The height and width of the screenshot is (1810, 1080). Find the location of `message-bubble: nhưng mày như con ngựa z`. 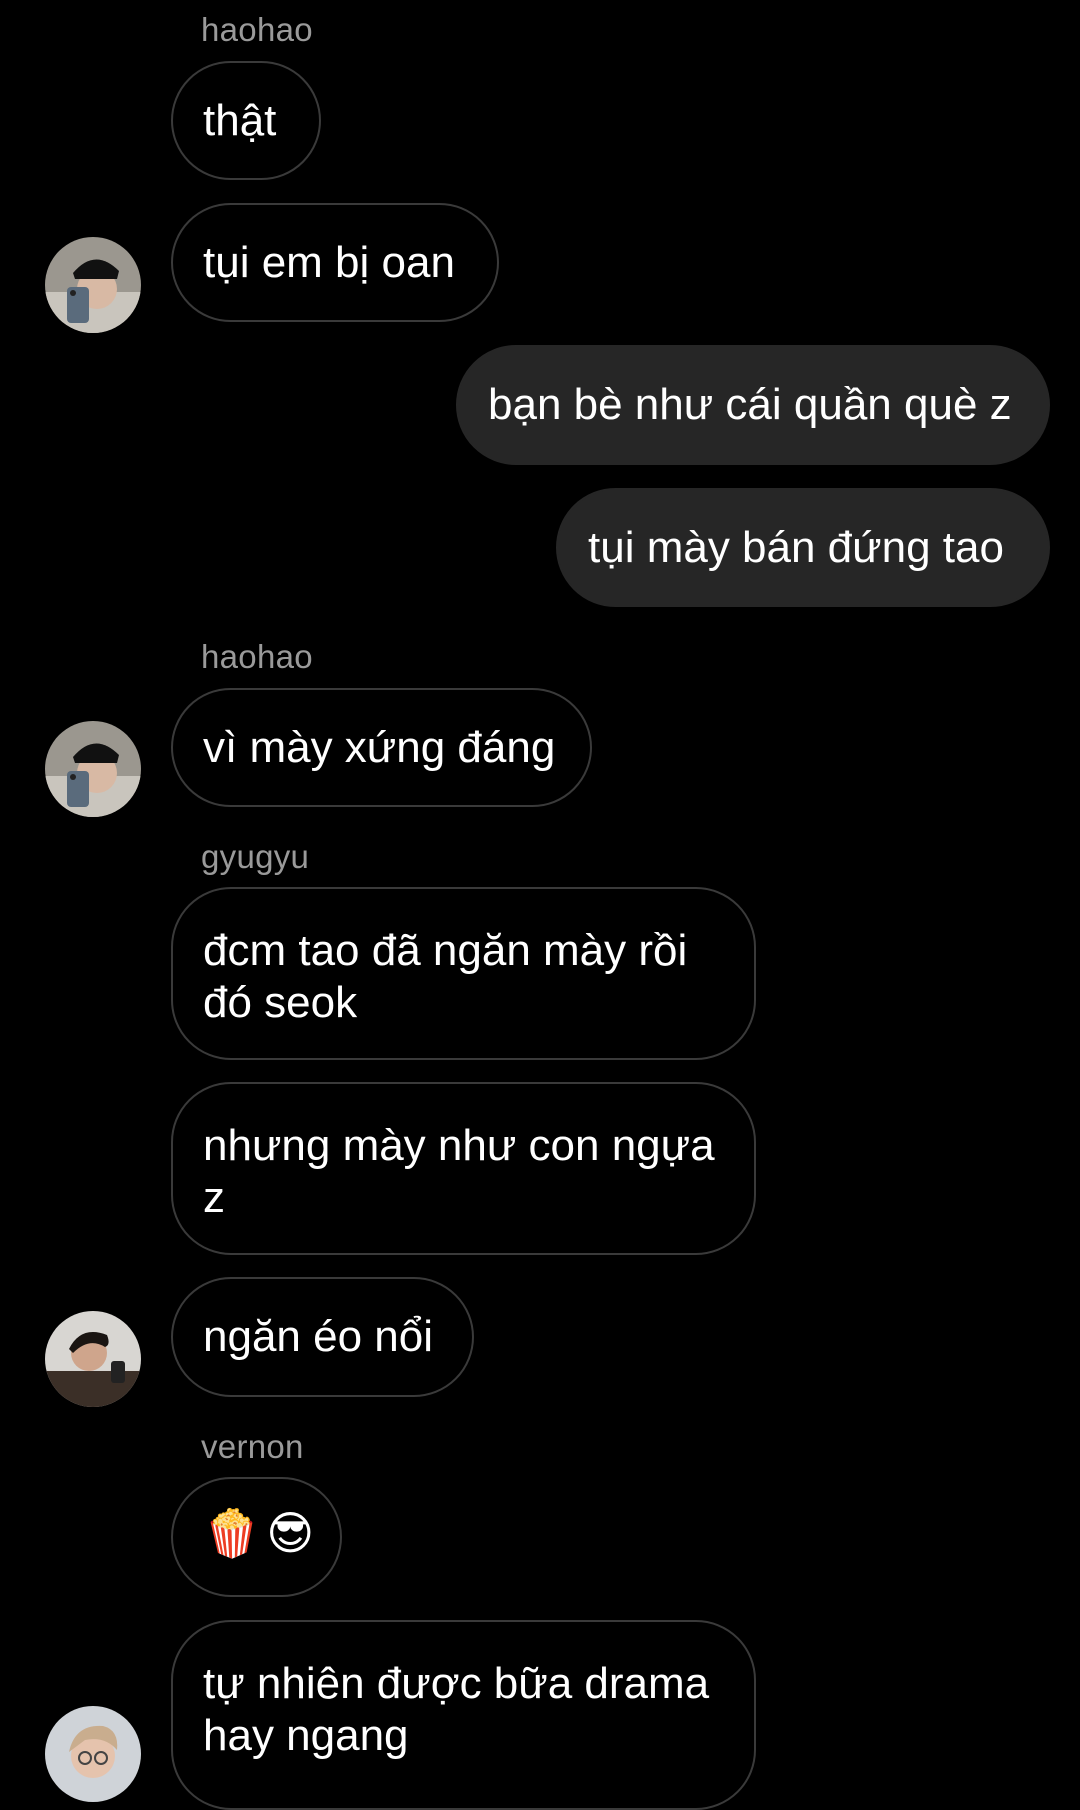

message-bubble: nhưng mày như con ngựa z is located at coordinates (463, 1168).